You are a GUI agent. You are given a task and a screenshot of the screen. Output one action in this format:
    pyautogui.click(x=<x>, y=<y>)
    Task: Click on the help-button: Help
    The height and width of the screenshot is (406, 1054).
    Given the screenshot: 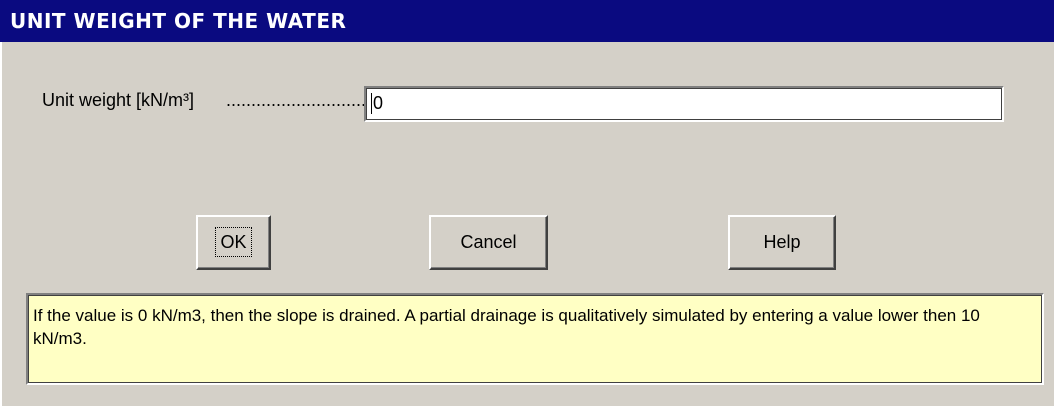 What is the action you would take?
    pyautogui.click(x=782, y=242)
    